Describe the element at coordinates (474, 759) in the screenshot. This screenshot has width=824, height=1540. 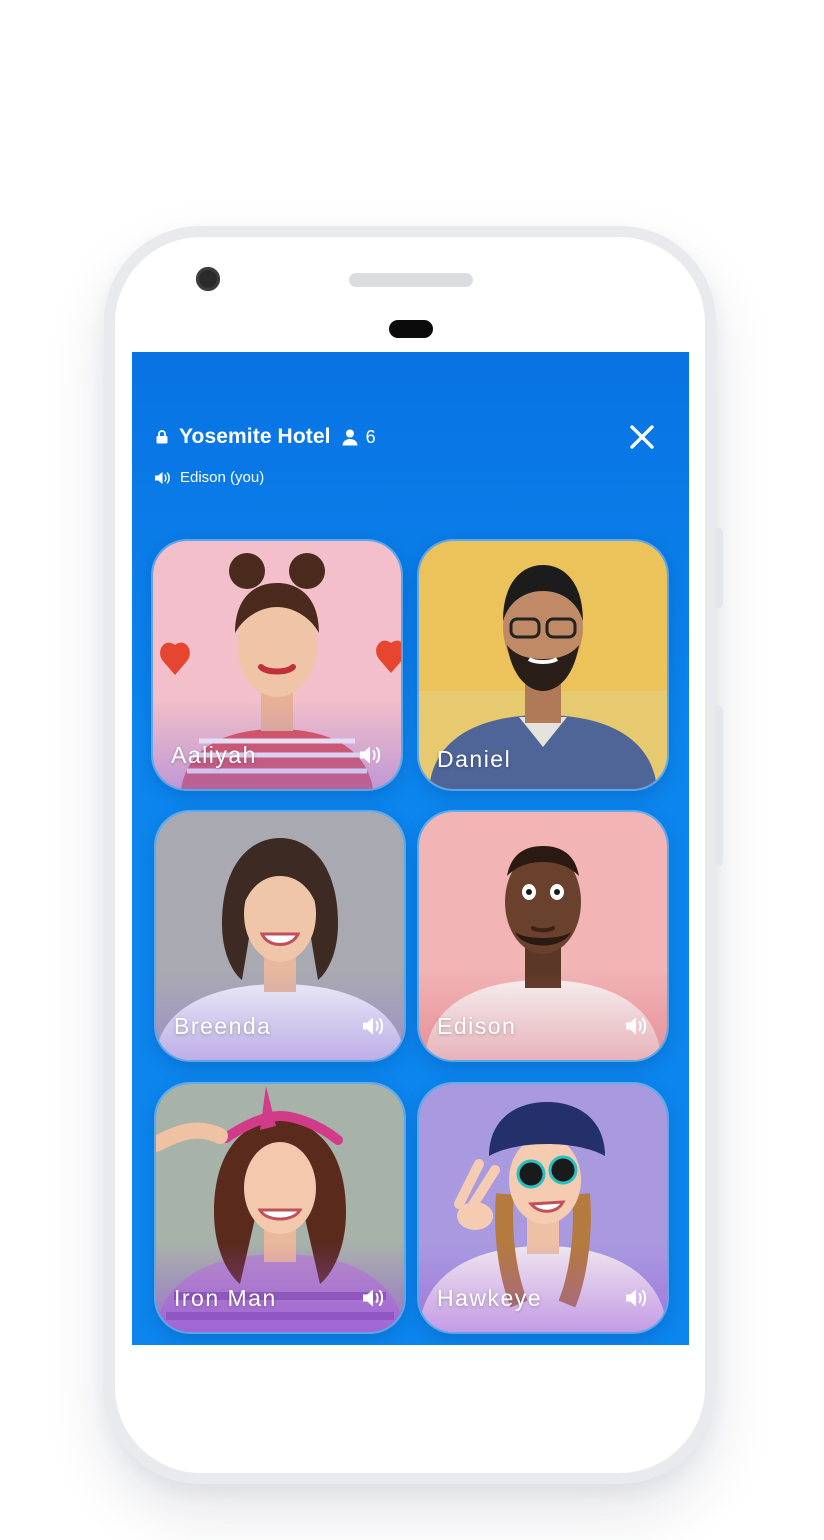
I see `participant-name: Daniel` at that location.